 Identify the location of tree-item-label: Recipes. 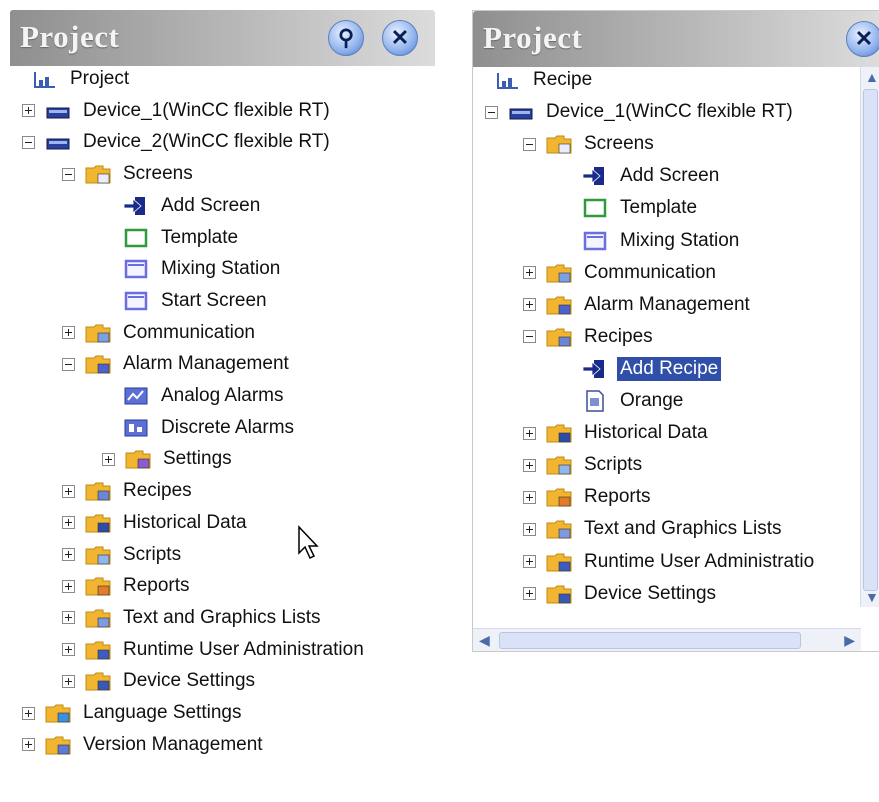
(618, 336).